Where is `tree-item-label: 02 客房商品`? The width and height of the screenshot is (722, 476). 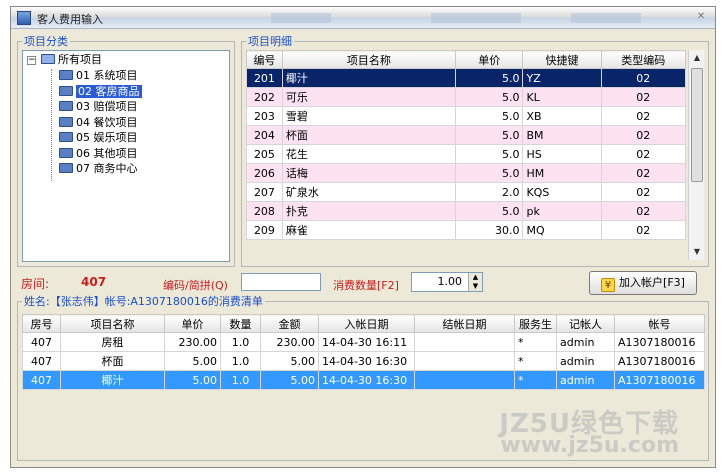
tree-item-label: 02 客房商品 is located at coordinates (109, 91).